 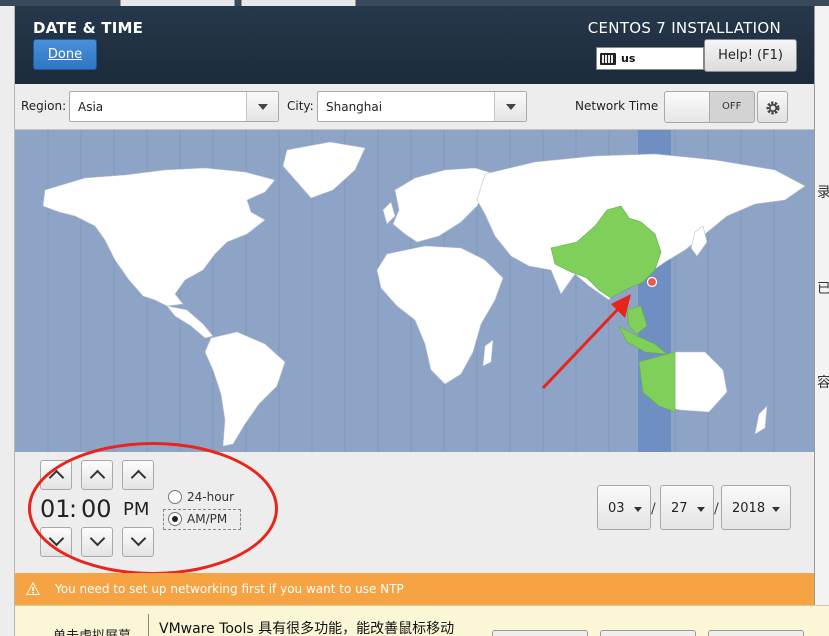 I want to click on region-label: Region:, so click(x=44, y=106).